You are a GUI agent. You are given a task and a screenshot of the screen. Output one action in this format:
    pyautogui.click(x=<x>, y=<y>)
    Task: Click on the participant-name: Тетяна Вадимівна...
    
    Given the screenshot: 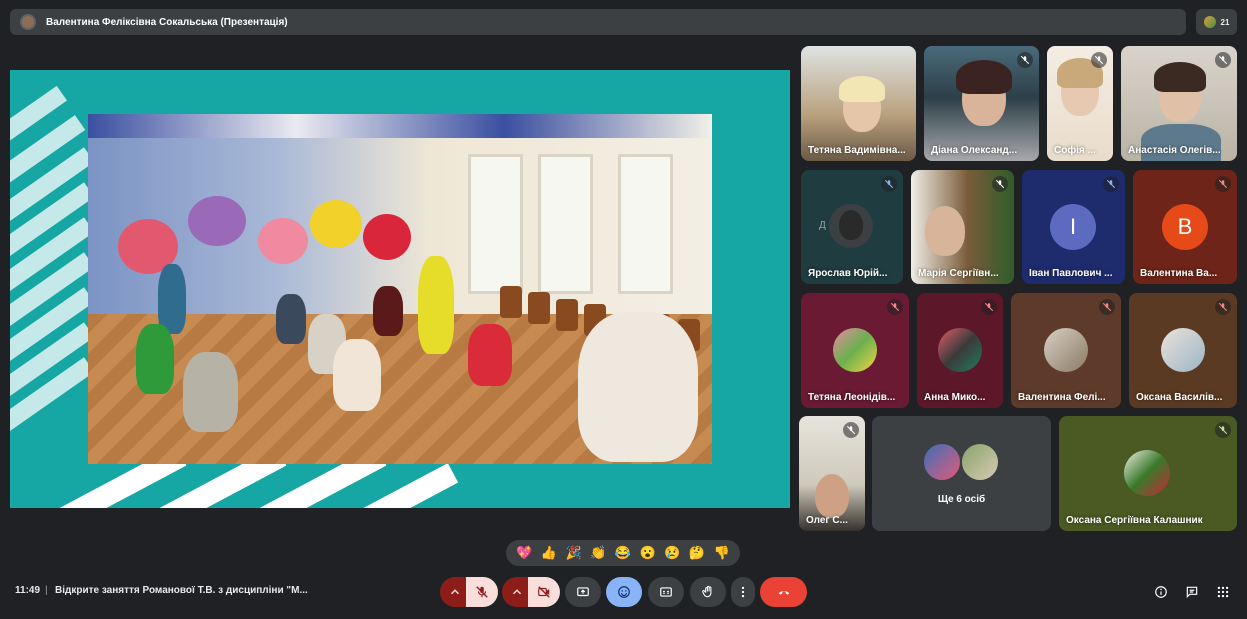 What is the action you would take?
    pyautogui.click(x=857, y=150)
    